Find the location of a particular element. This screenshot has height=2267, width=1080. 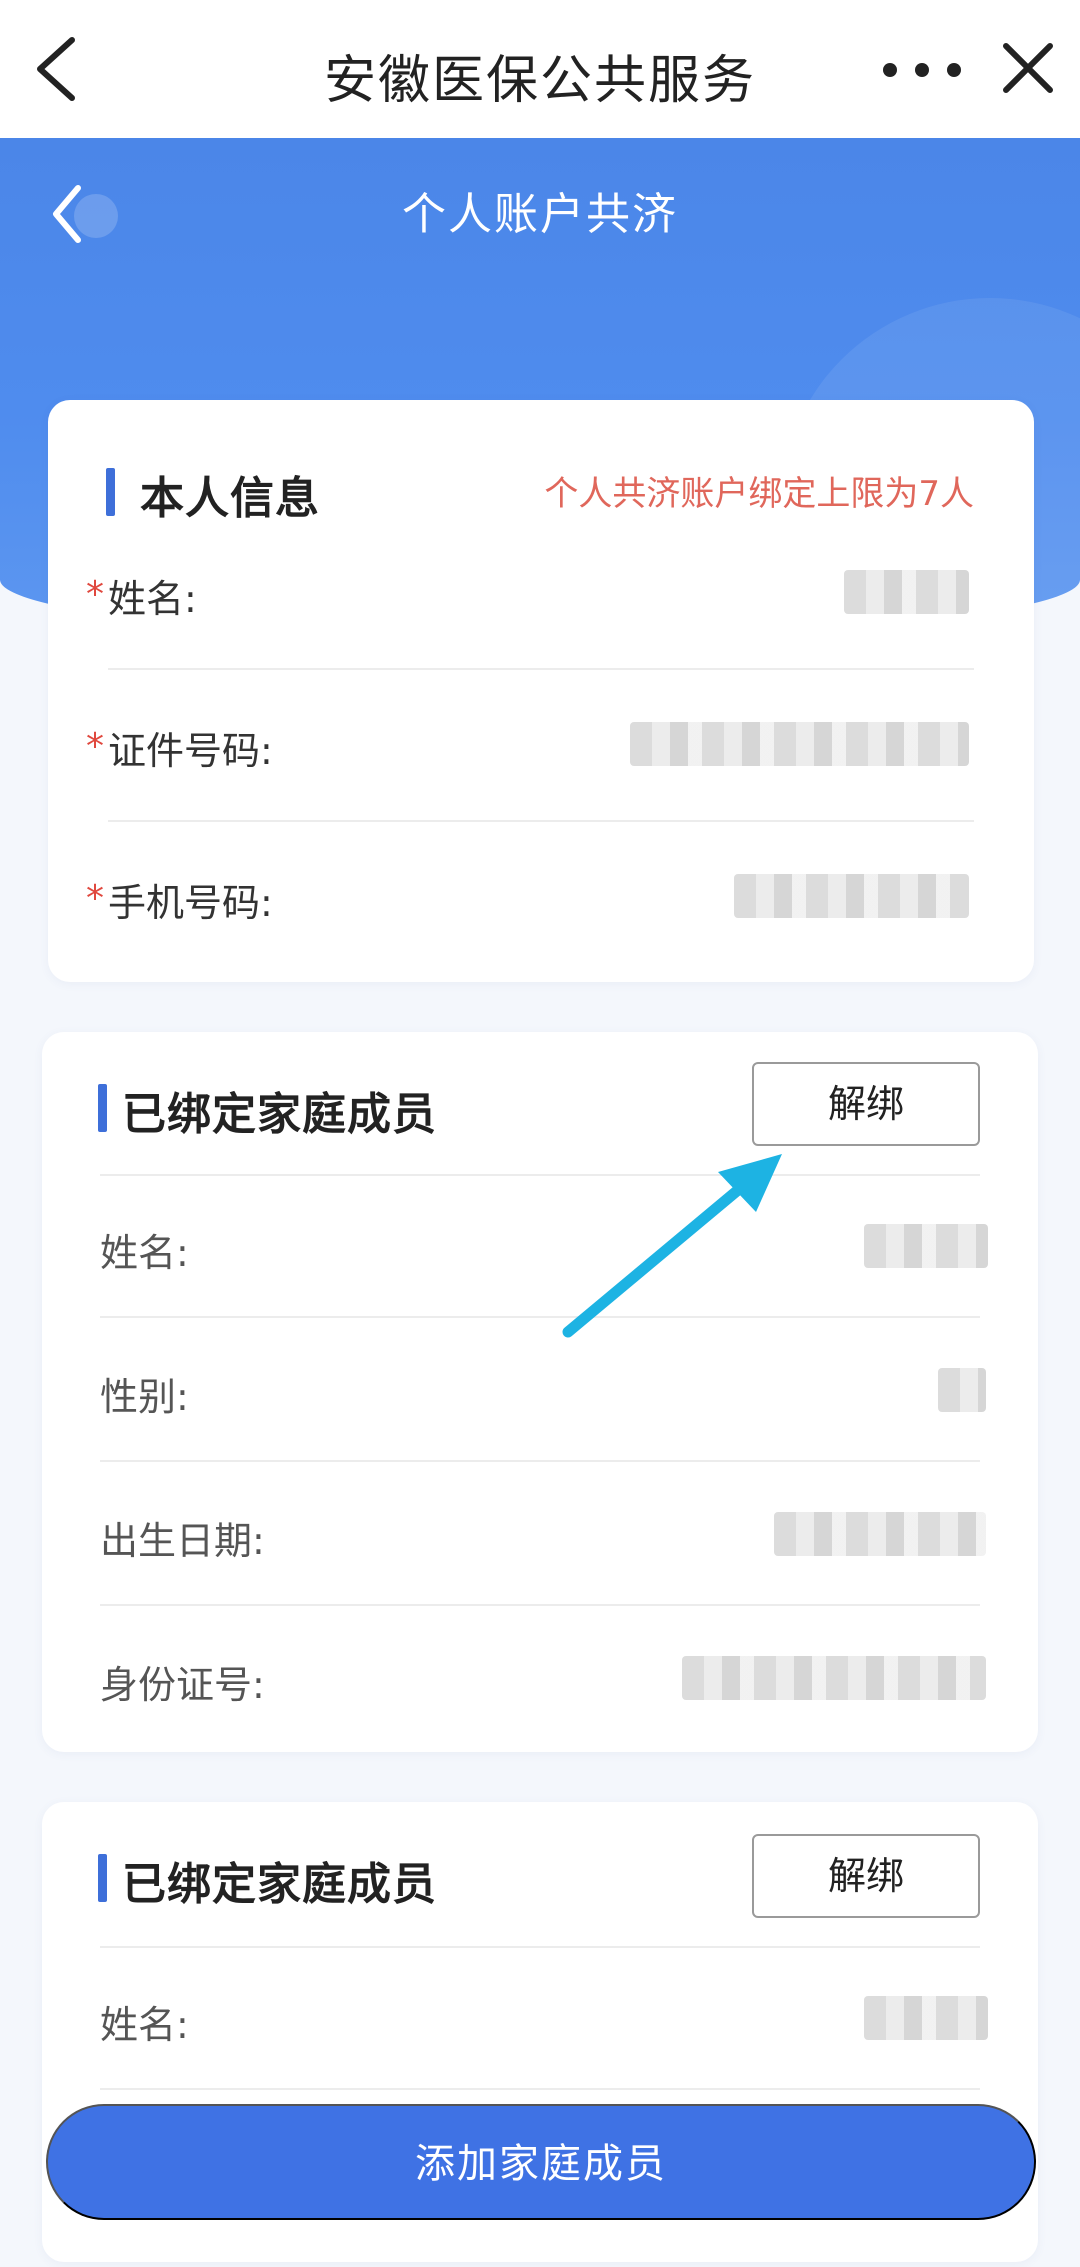

member-id-label: 身份证号: is located at coordinates (182, 1685).